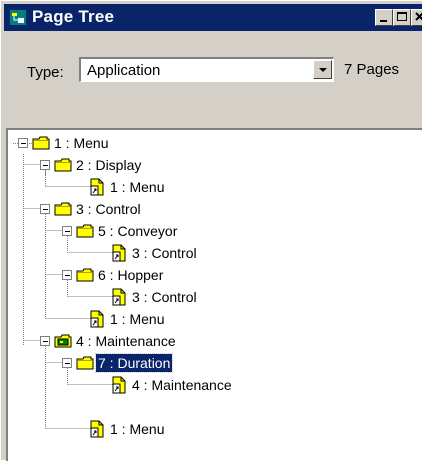 This screenshot has height=461, width=422. What do you see at coordinates (18, 17) in the screenshot?
I see `page-tree-app-icon` at bounding box center [18, 17].